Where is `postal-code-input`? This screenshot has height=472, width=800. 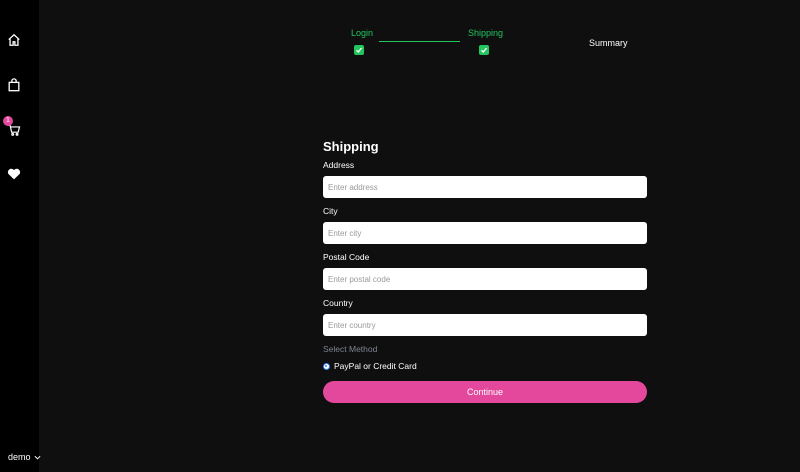 postal-code-input is located at coordinates (485, 279).